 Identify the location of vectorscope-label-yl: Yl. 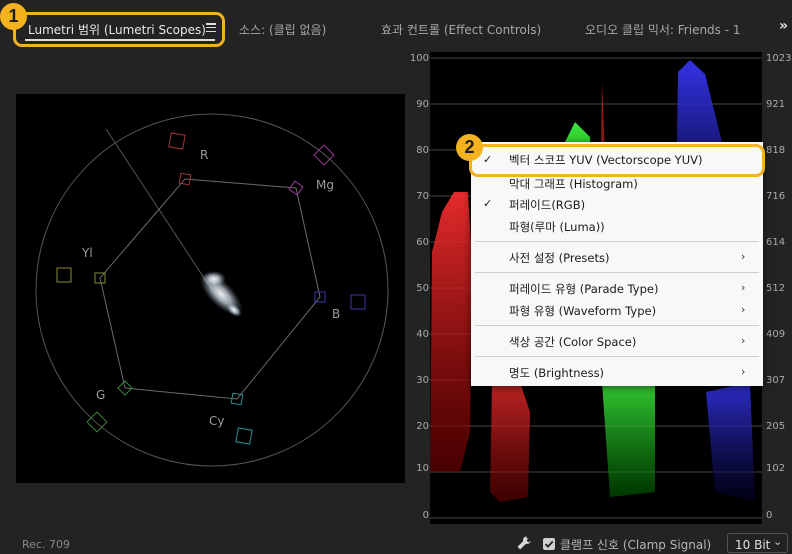
(87, 253).